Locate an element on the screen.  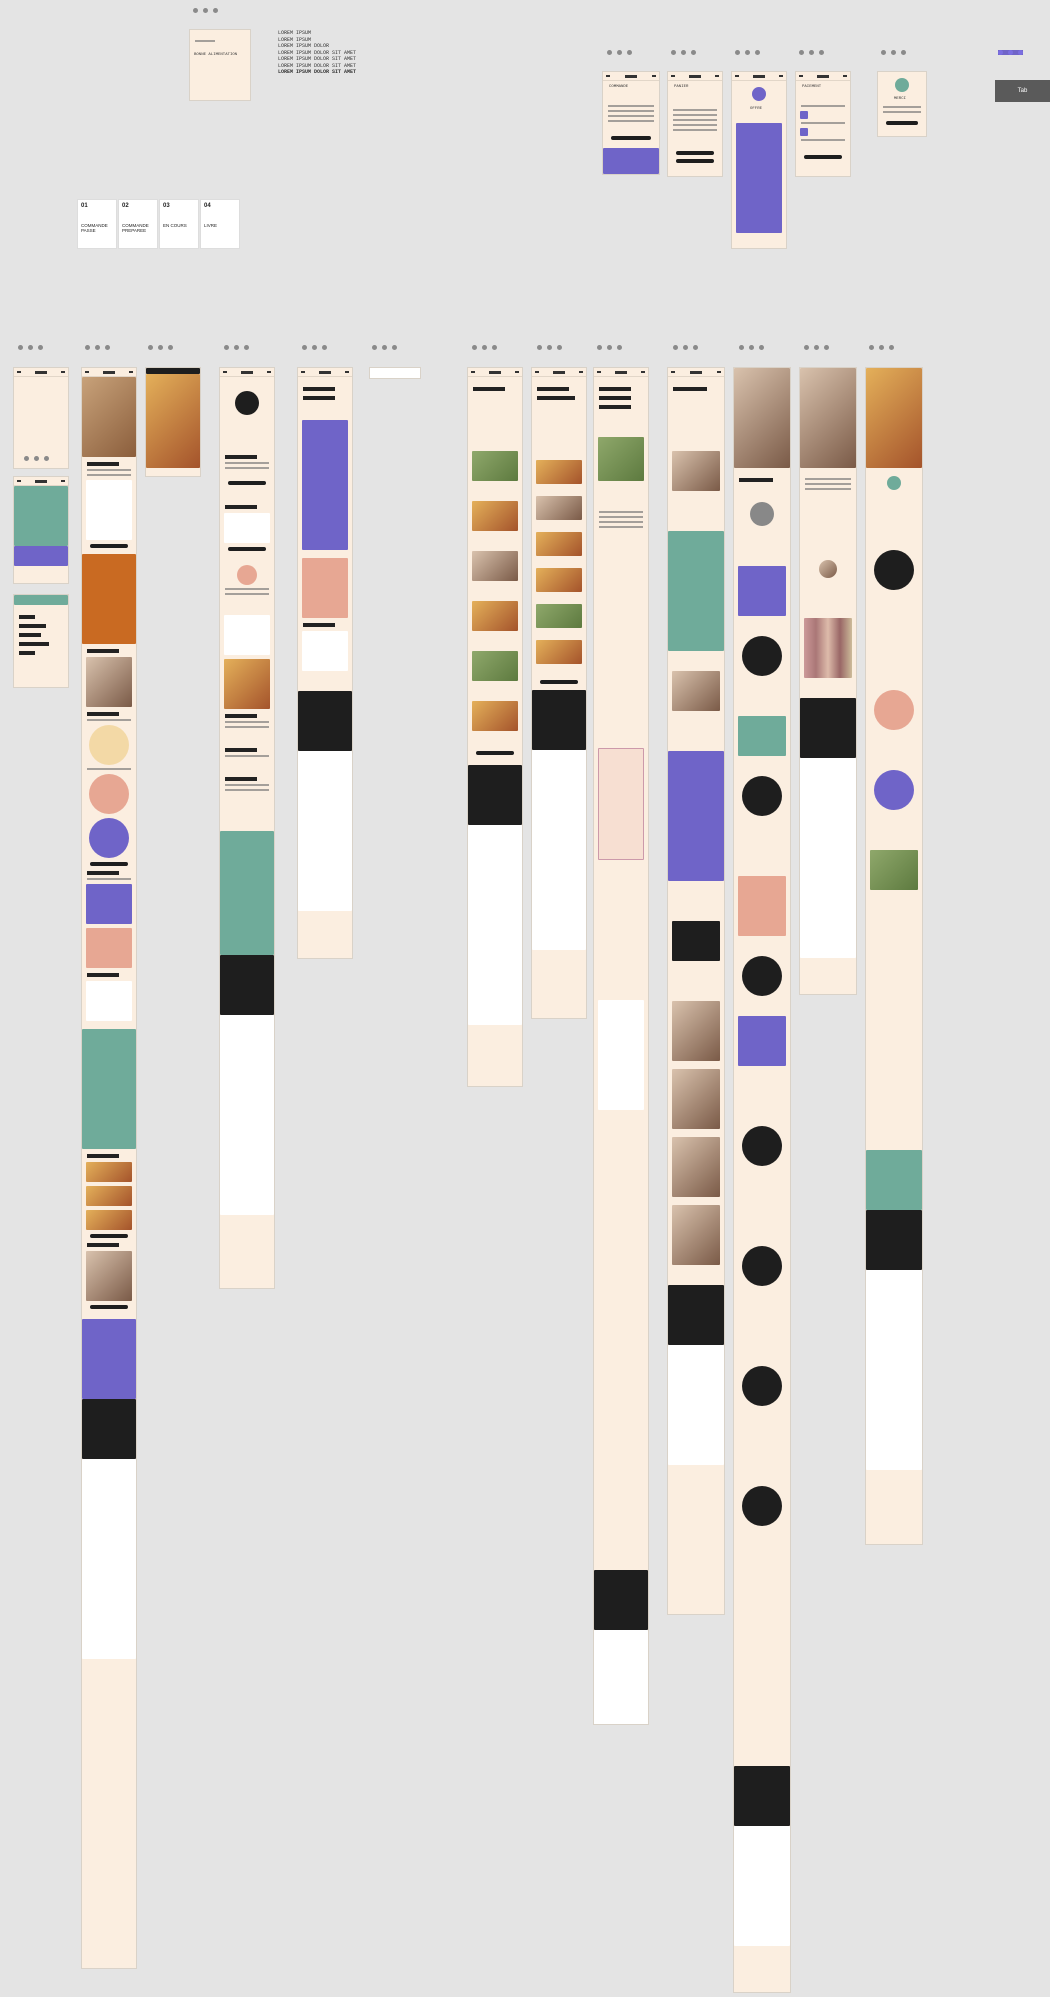
long-article-frame is located at coordinates (621, 1046).